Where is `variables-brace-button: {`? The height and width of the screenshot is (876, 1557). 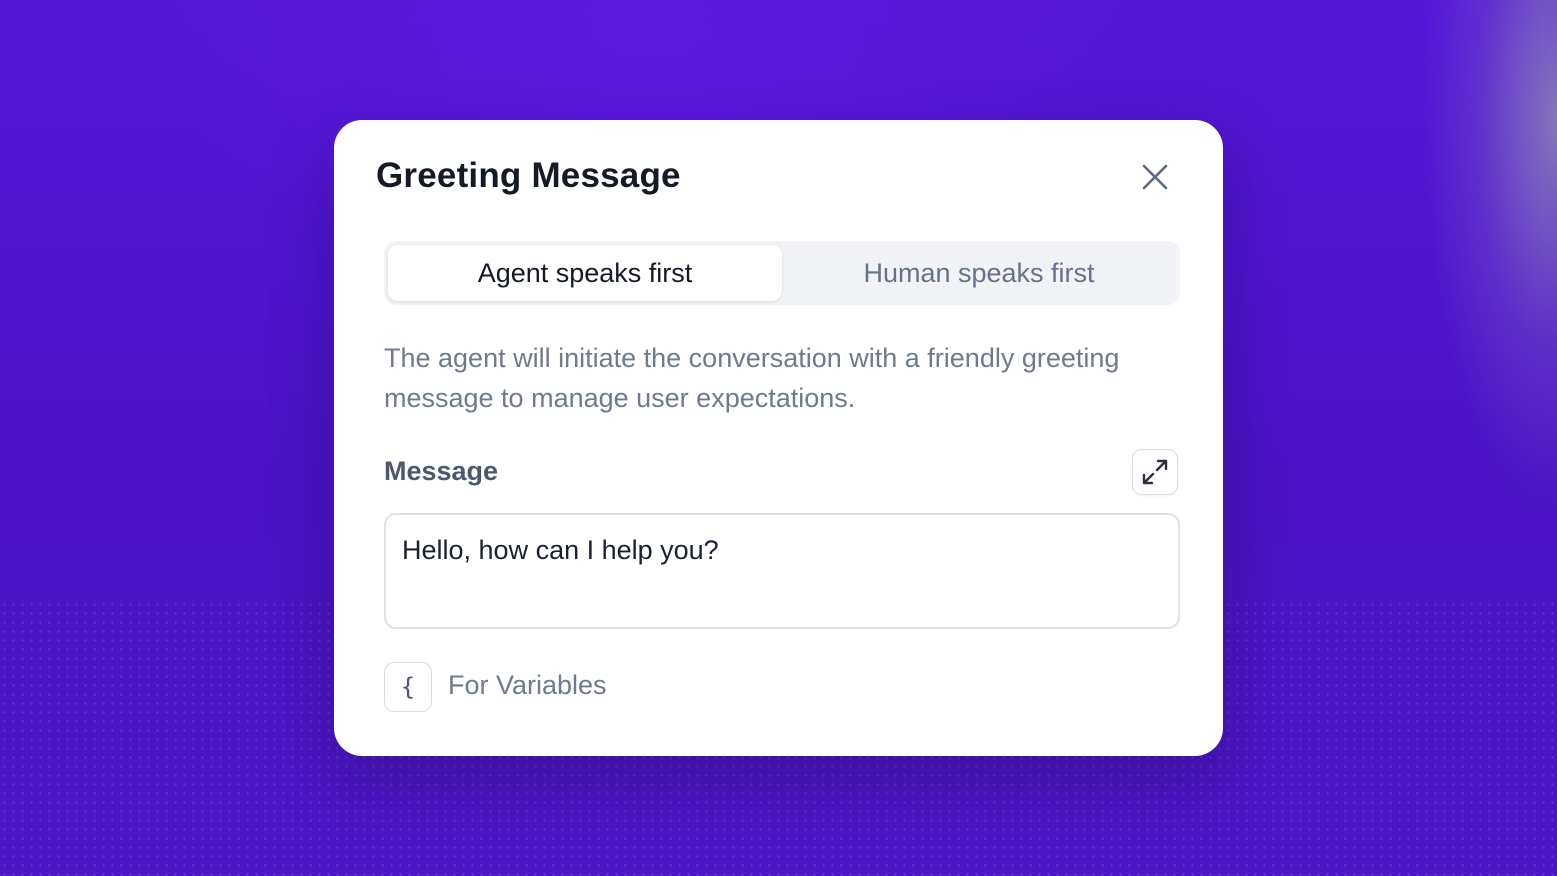
variables-brace-button: { is located at coordinates (408, 687).